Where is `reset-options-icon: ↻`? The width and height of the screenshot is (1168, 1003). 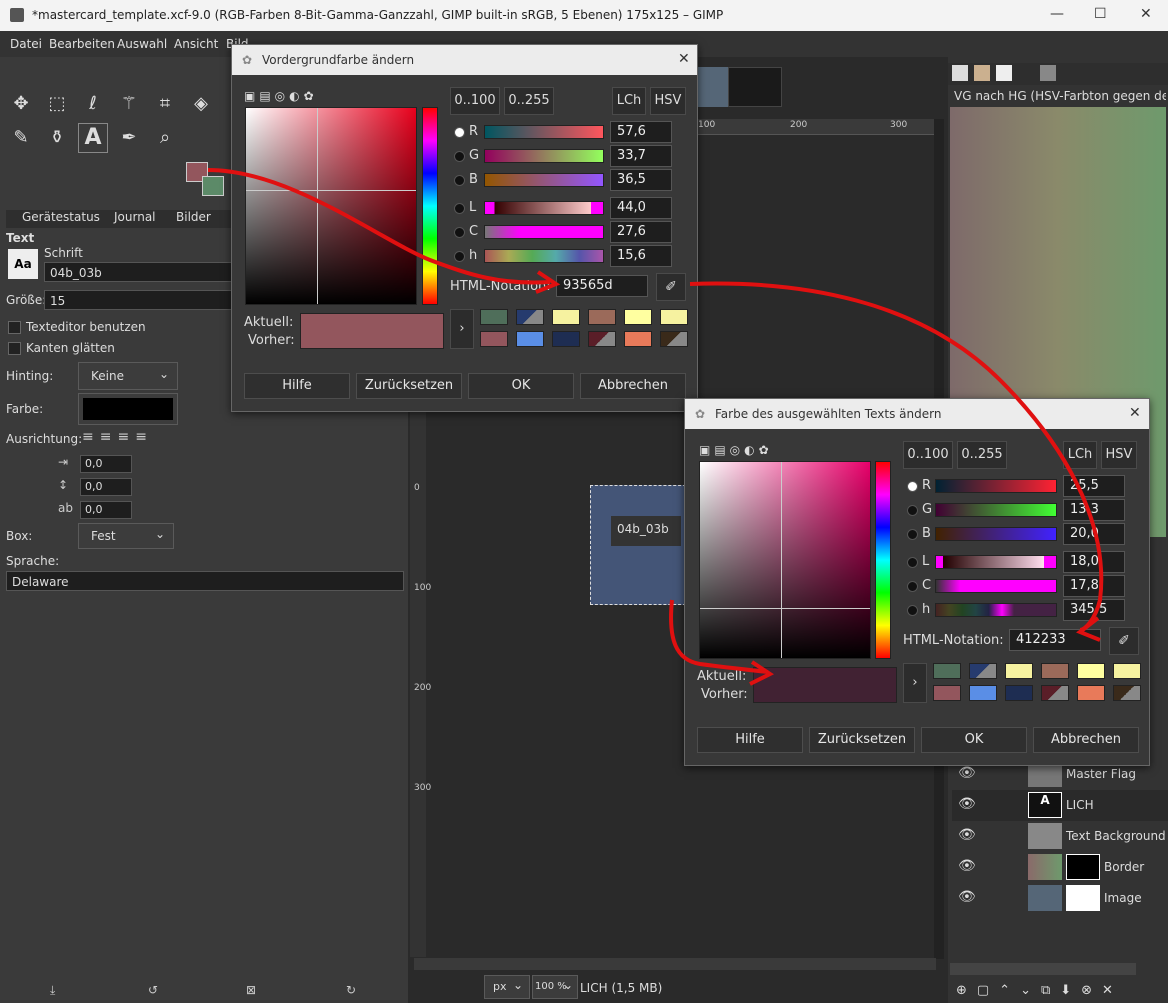
reset-options-icon: ↻ is located at coordinates (351, 990).